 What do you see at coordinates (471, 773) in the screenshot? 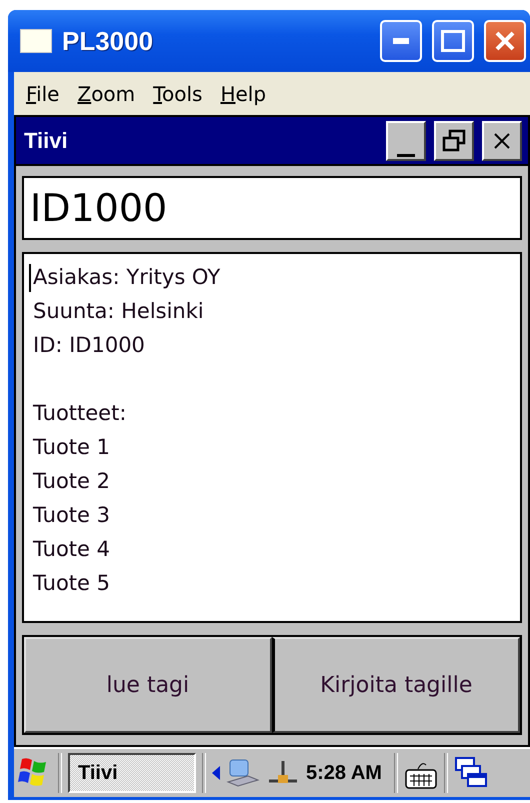
I see `windows-icon` at bounding box center [471, 773].